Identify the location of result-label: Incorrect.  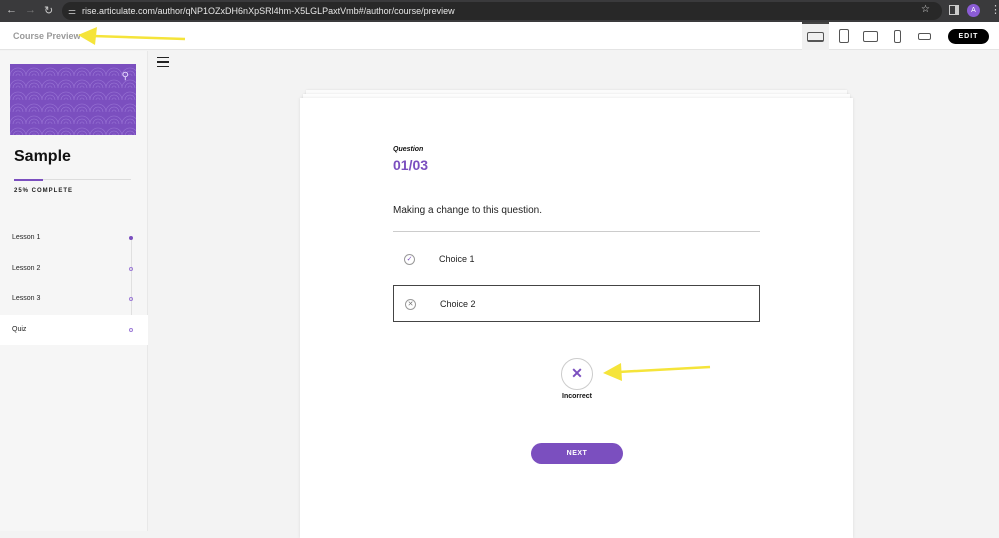
(577, 396).